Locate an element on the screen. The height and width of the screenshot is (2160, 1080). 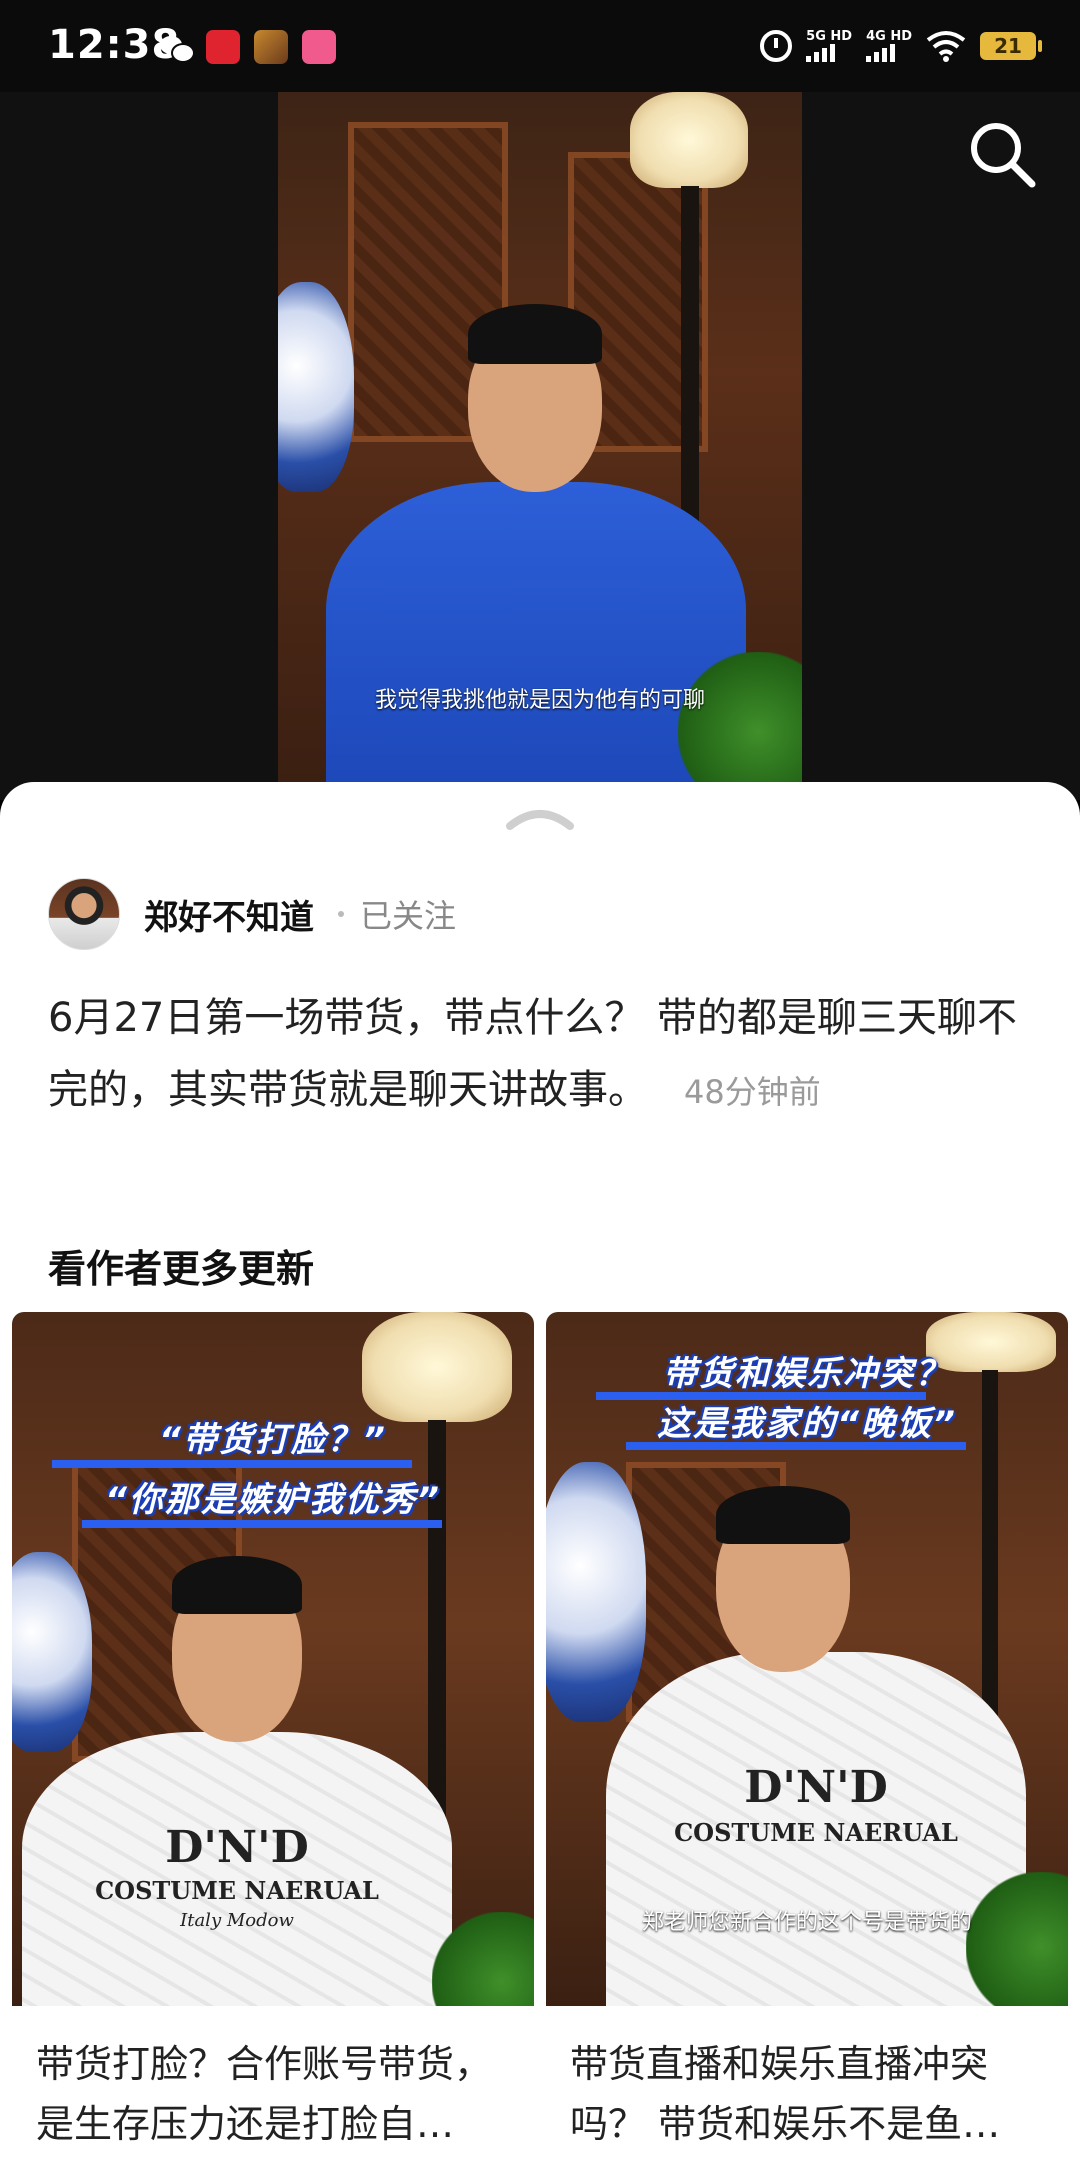
avatar is located at coordinates (84, 914).